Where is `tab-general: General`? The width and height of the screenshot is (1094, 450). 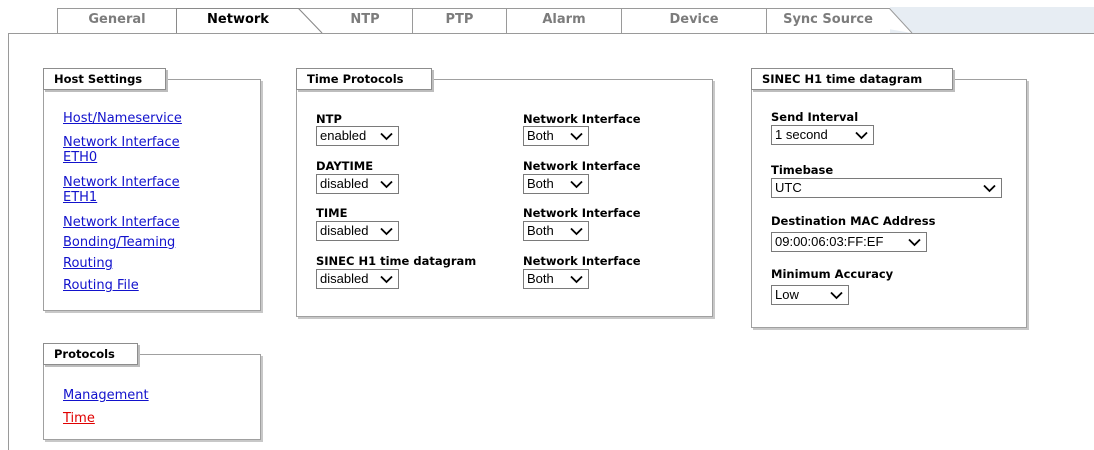
tab-general: General is located at coordinates (117, 20).